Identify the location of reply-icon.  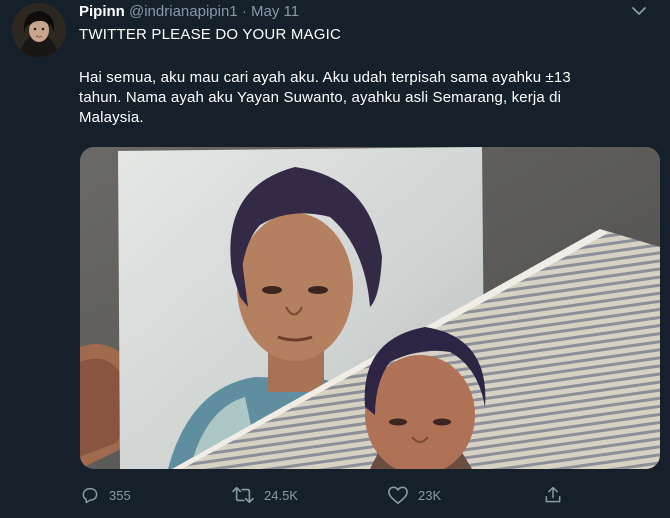
(90, 496).